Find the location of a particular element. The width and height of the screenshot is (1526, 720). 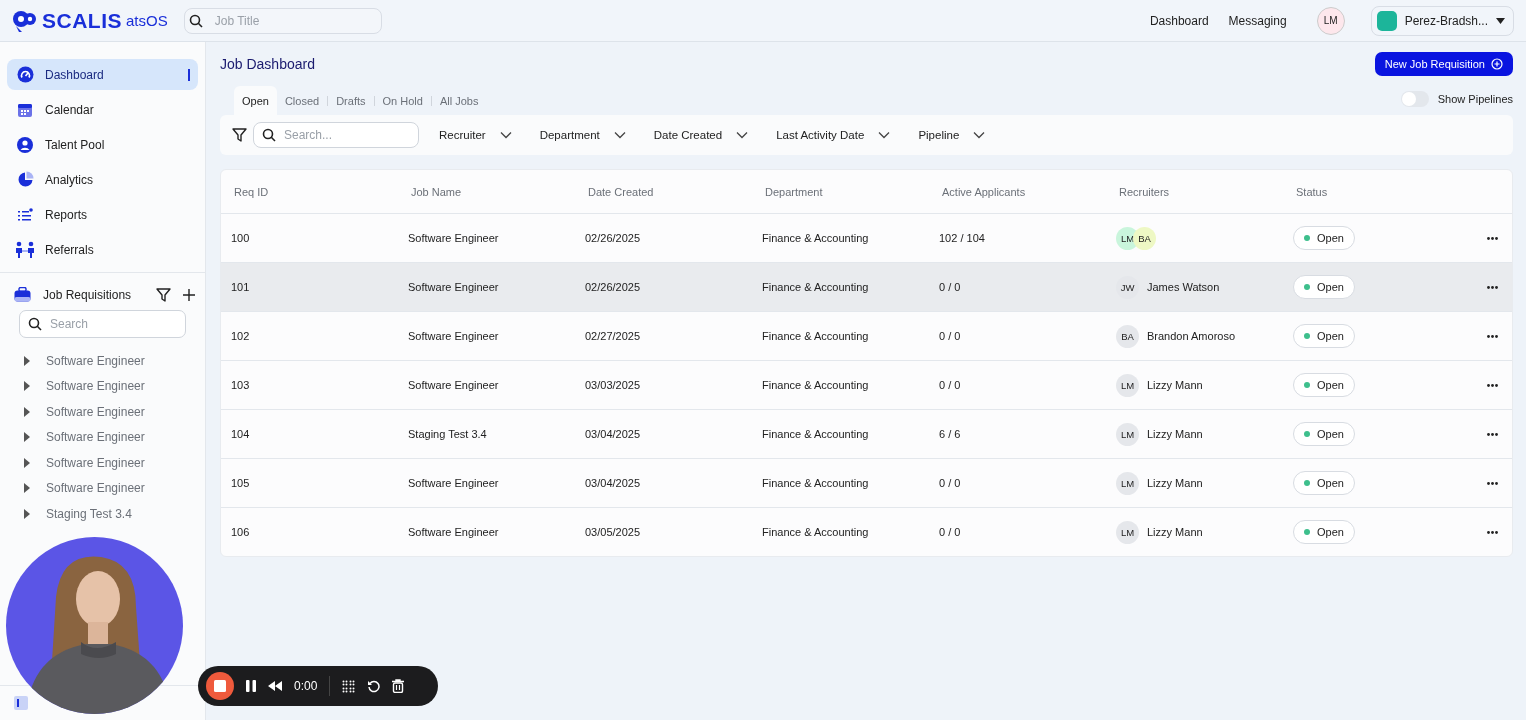

logo-icon is located at coordinates (25, 20).